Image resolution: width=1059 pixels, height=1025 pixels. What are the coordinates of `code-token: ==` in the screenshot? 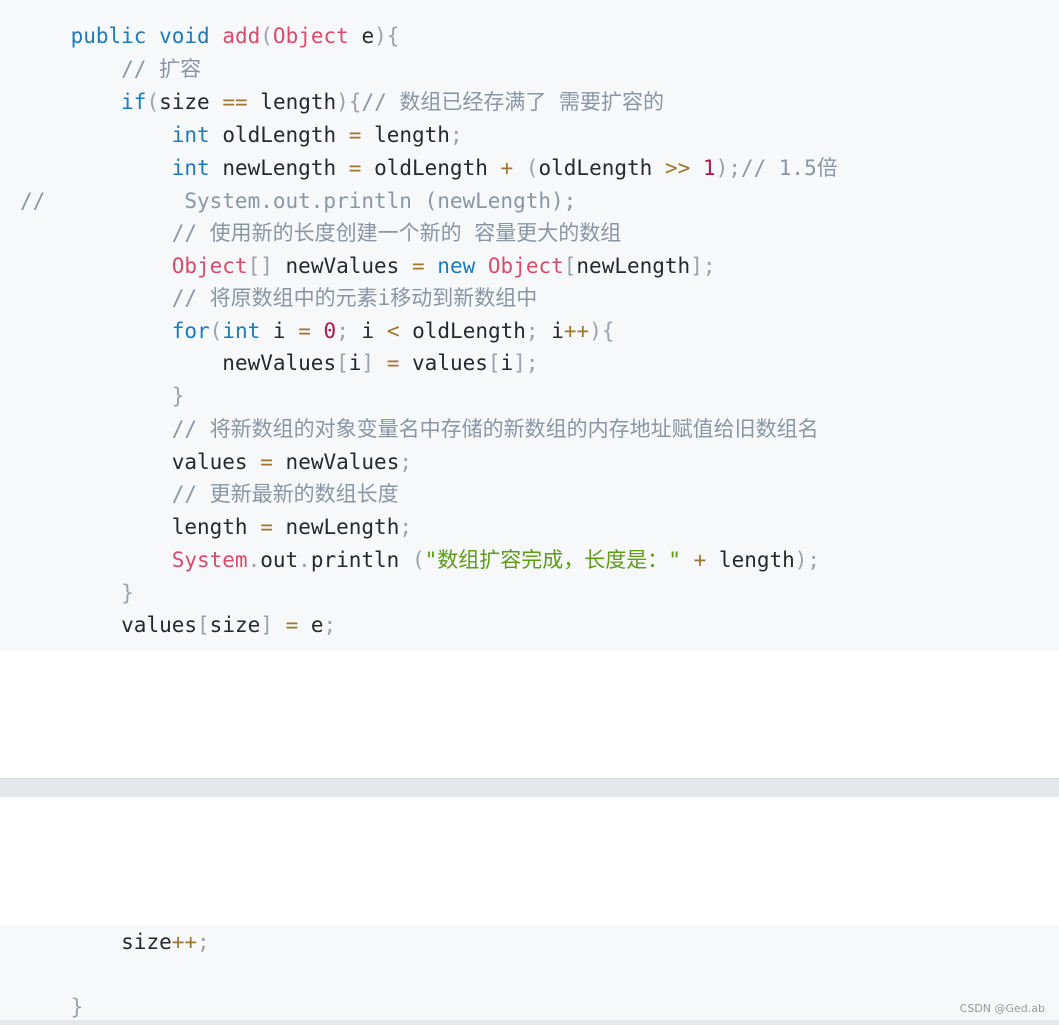 It's located at (235, 102).